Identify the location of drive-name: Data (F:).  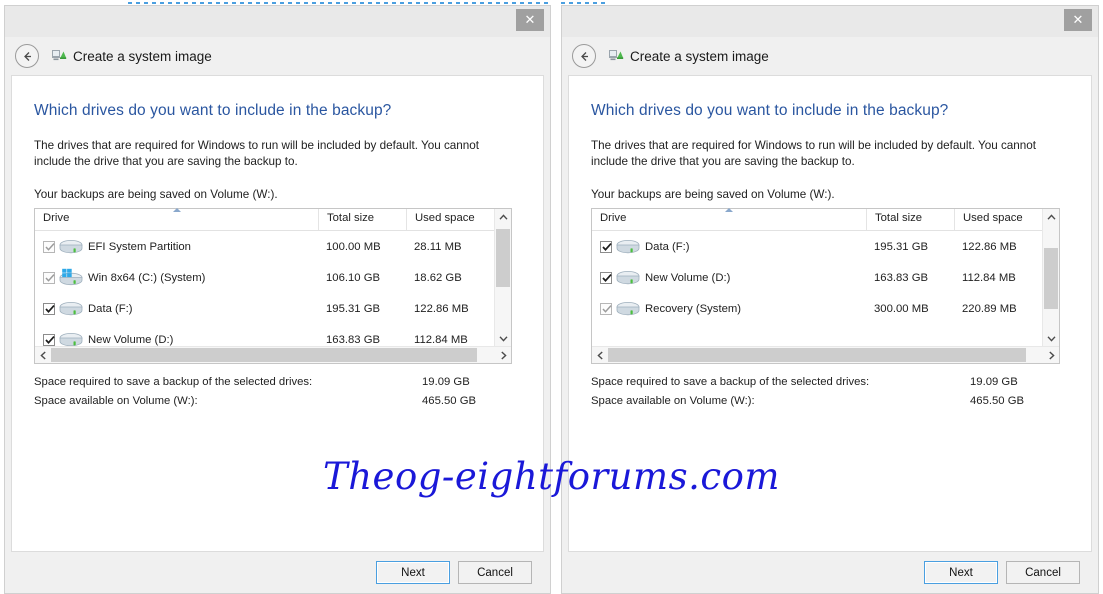
(667, 246).